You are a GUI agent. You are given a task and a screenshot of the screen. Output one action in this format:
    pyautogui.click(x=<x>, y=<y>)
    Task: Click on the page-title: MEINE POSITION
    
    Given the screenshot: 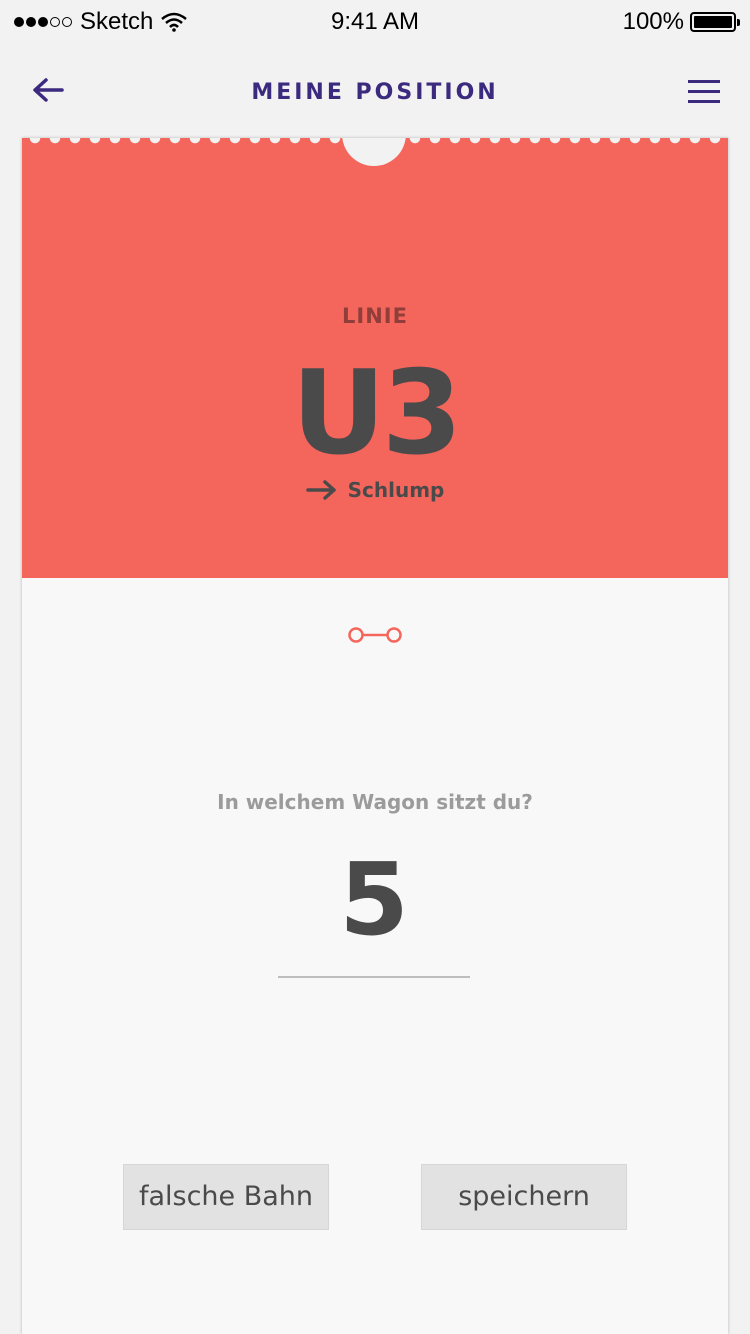 What is the action you would take?
    pyautogui.click(x=375, y=92)
    